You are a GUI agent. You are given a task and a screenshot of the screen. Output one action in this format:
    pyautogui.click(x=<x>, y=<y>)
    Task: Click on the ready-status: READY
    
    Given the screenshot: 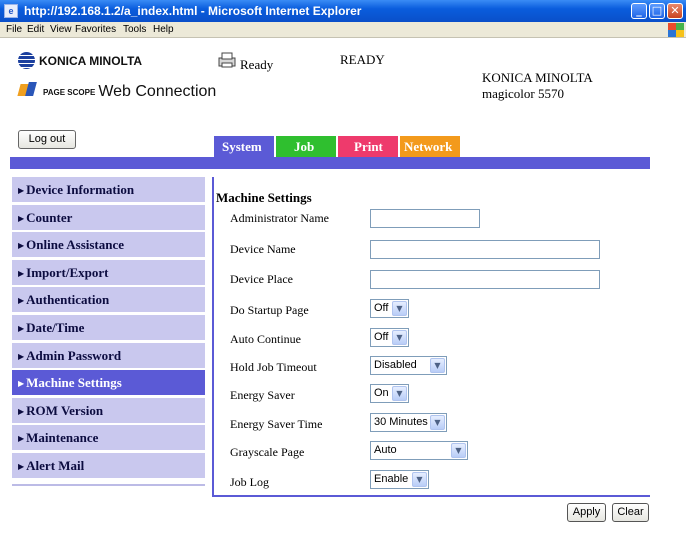 What is the action you would take?
    pyautogui.click(x=362, y=59)
    